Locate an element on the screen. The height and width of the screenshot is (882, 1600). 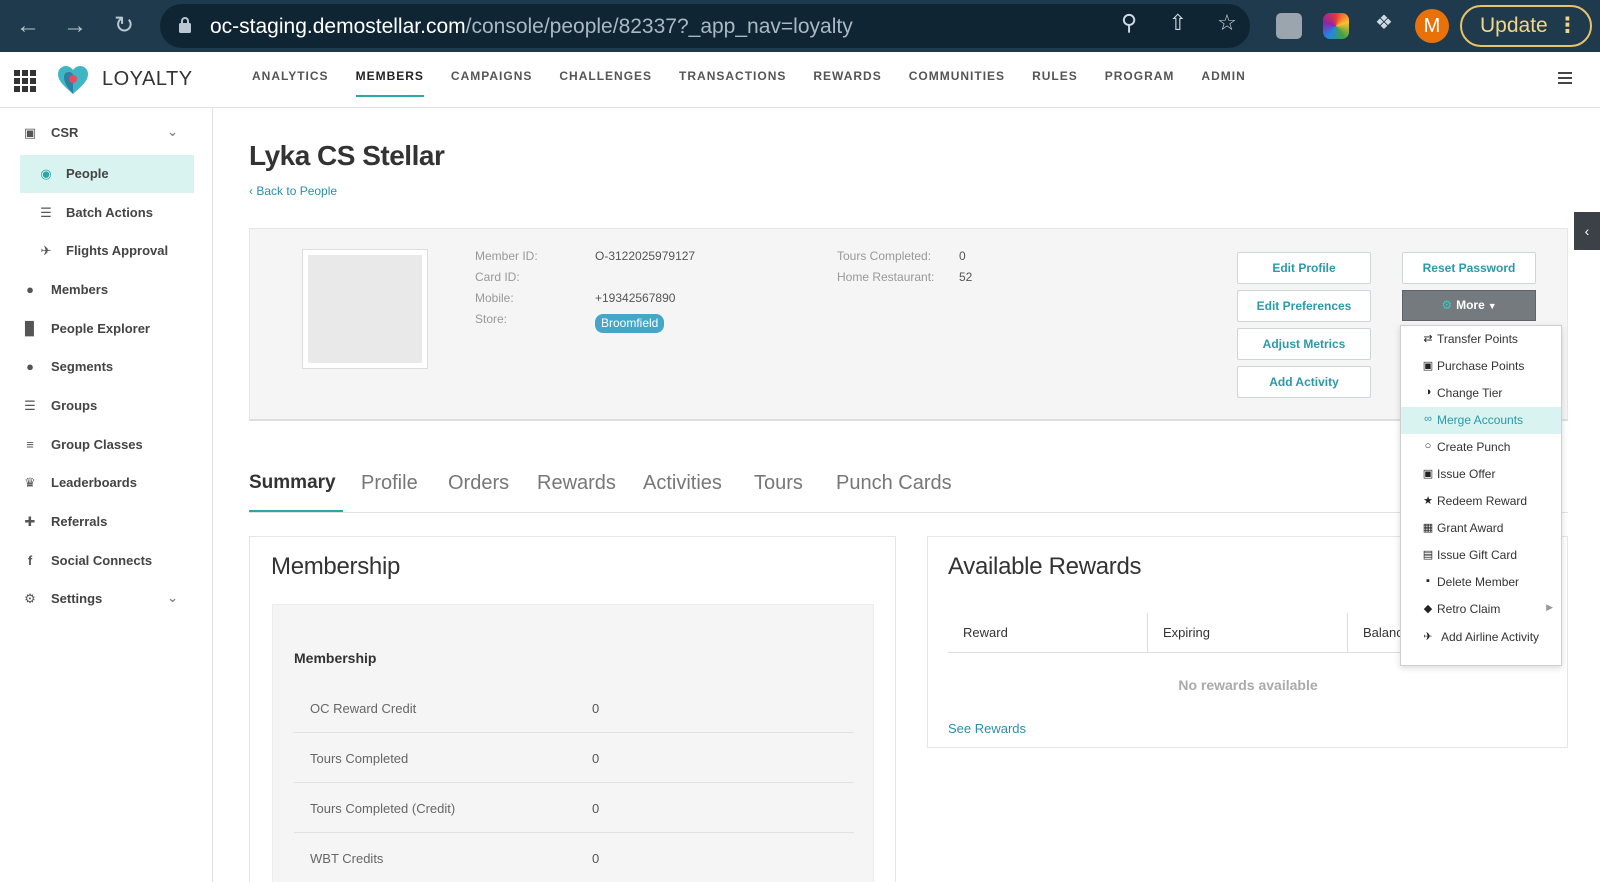
exchange-icon: ⇄ is located at coordinates (1428, 339).